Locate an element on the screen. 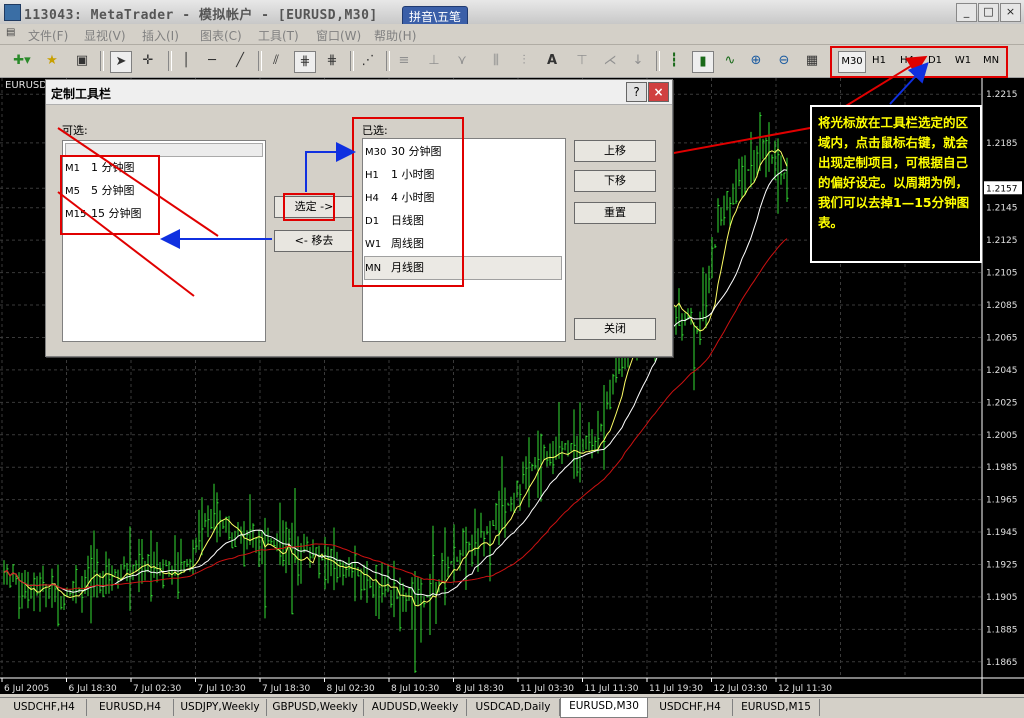  vertical-line-icon: │ is located at coordinates (186, 61).